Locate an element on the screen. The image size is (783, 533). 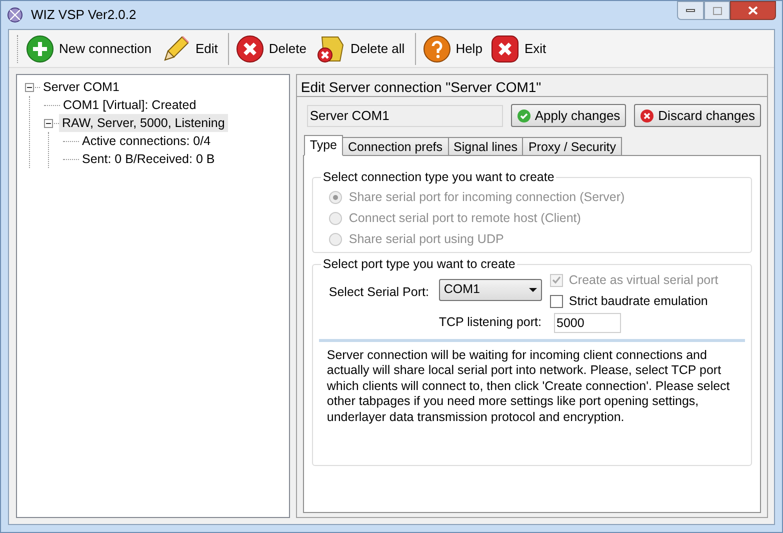
tree-item: Server COM1 is located at coordinates (81, 87).